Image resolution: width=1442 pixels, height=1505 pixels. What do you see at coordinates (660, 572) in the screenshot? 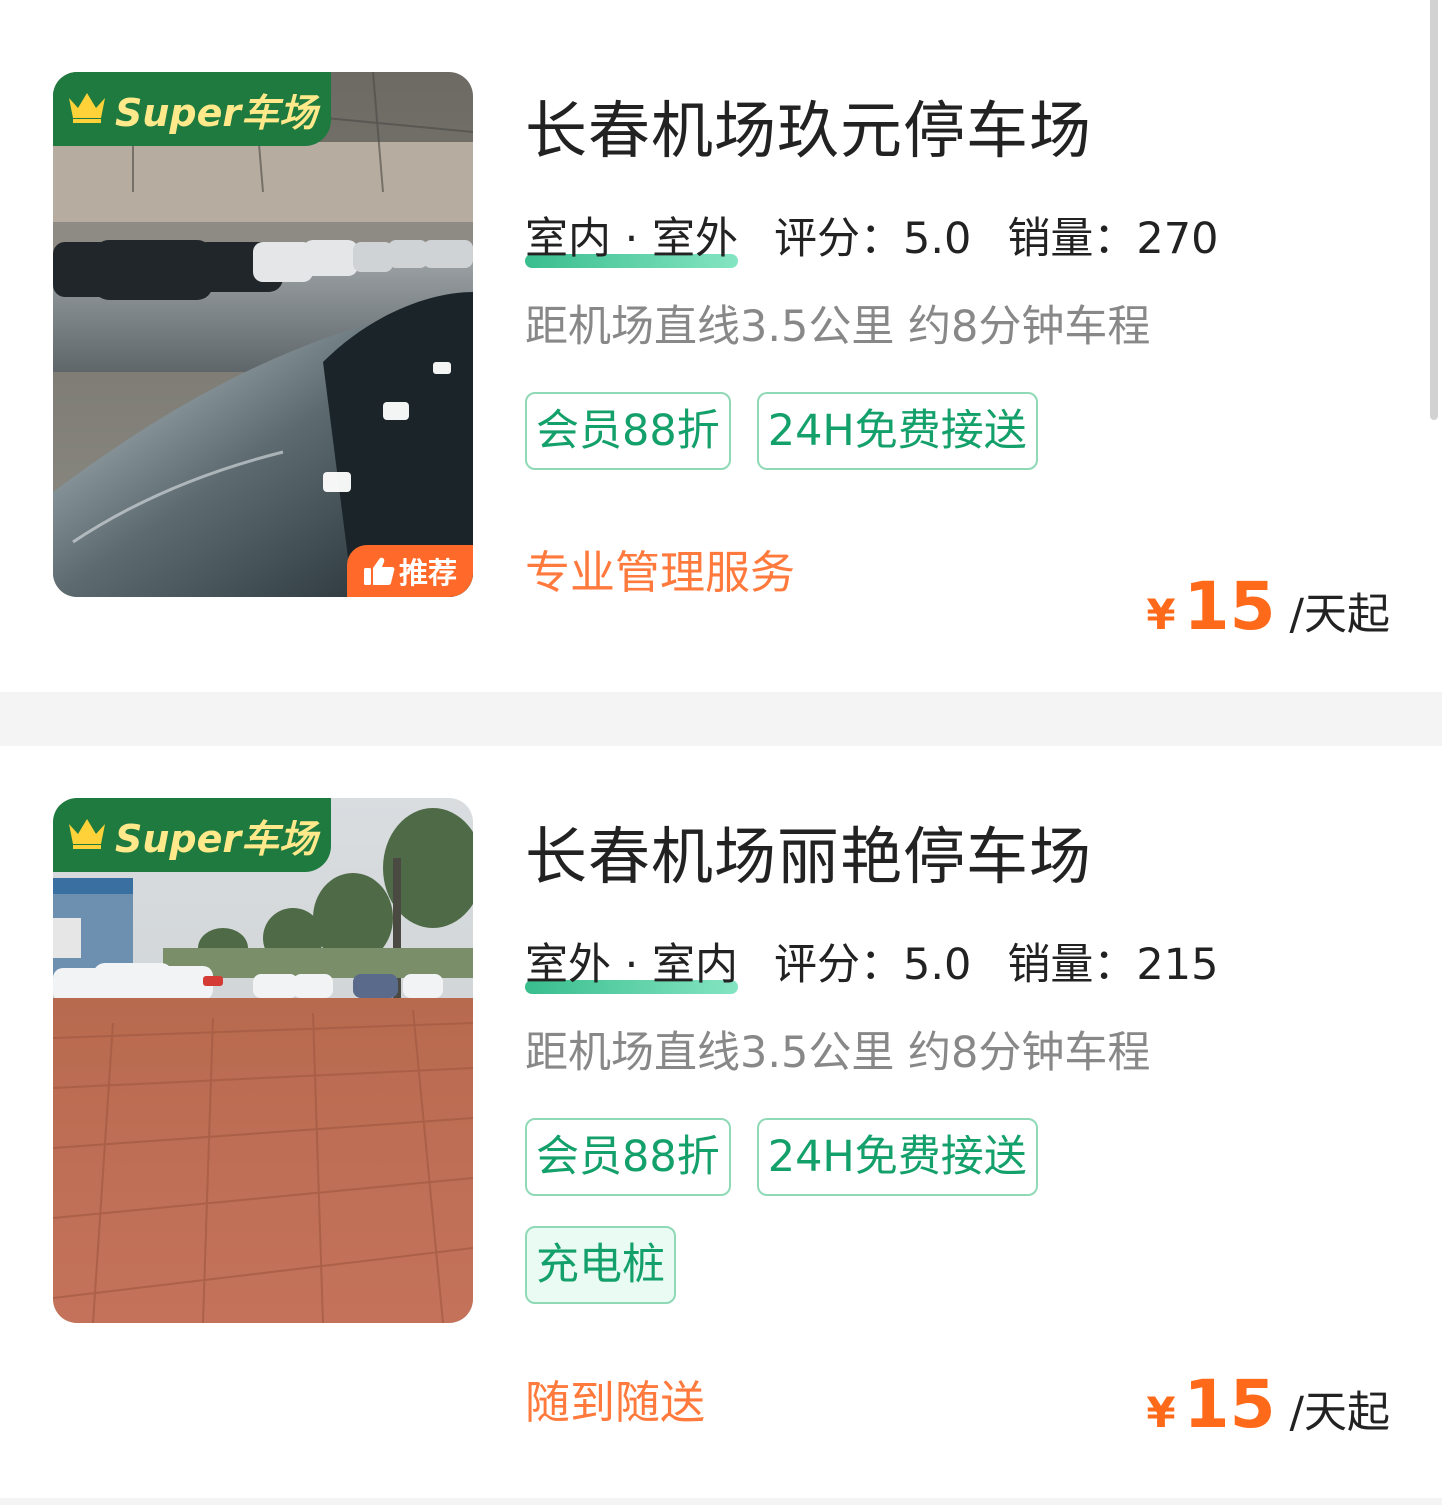
I see `service-highlight: 专业管理服务` at bounding box center [660, 572].